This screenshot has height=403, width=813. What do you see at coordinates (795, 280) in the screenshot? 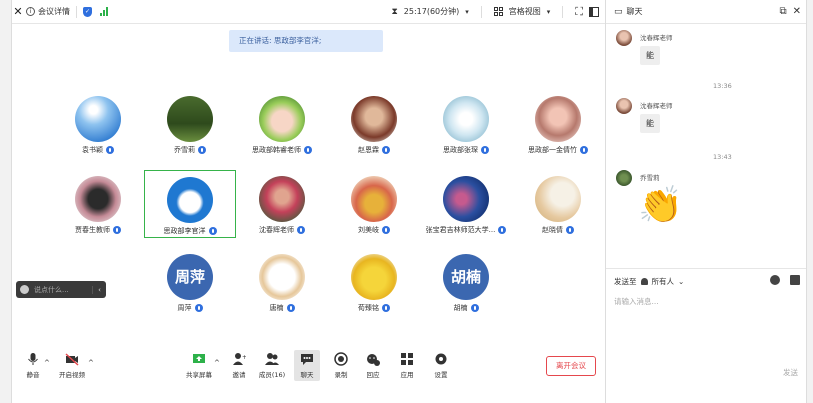
I see `folder-icon` at bounding box center [795, 280].